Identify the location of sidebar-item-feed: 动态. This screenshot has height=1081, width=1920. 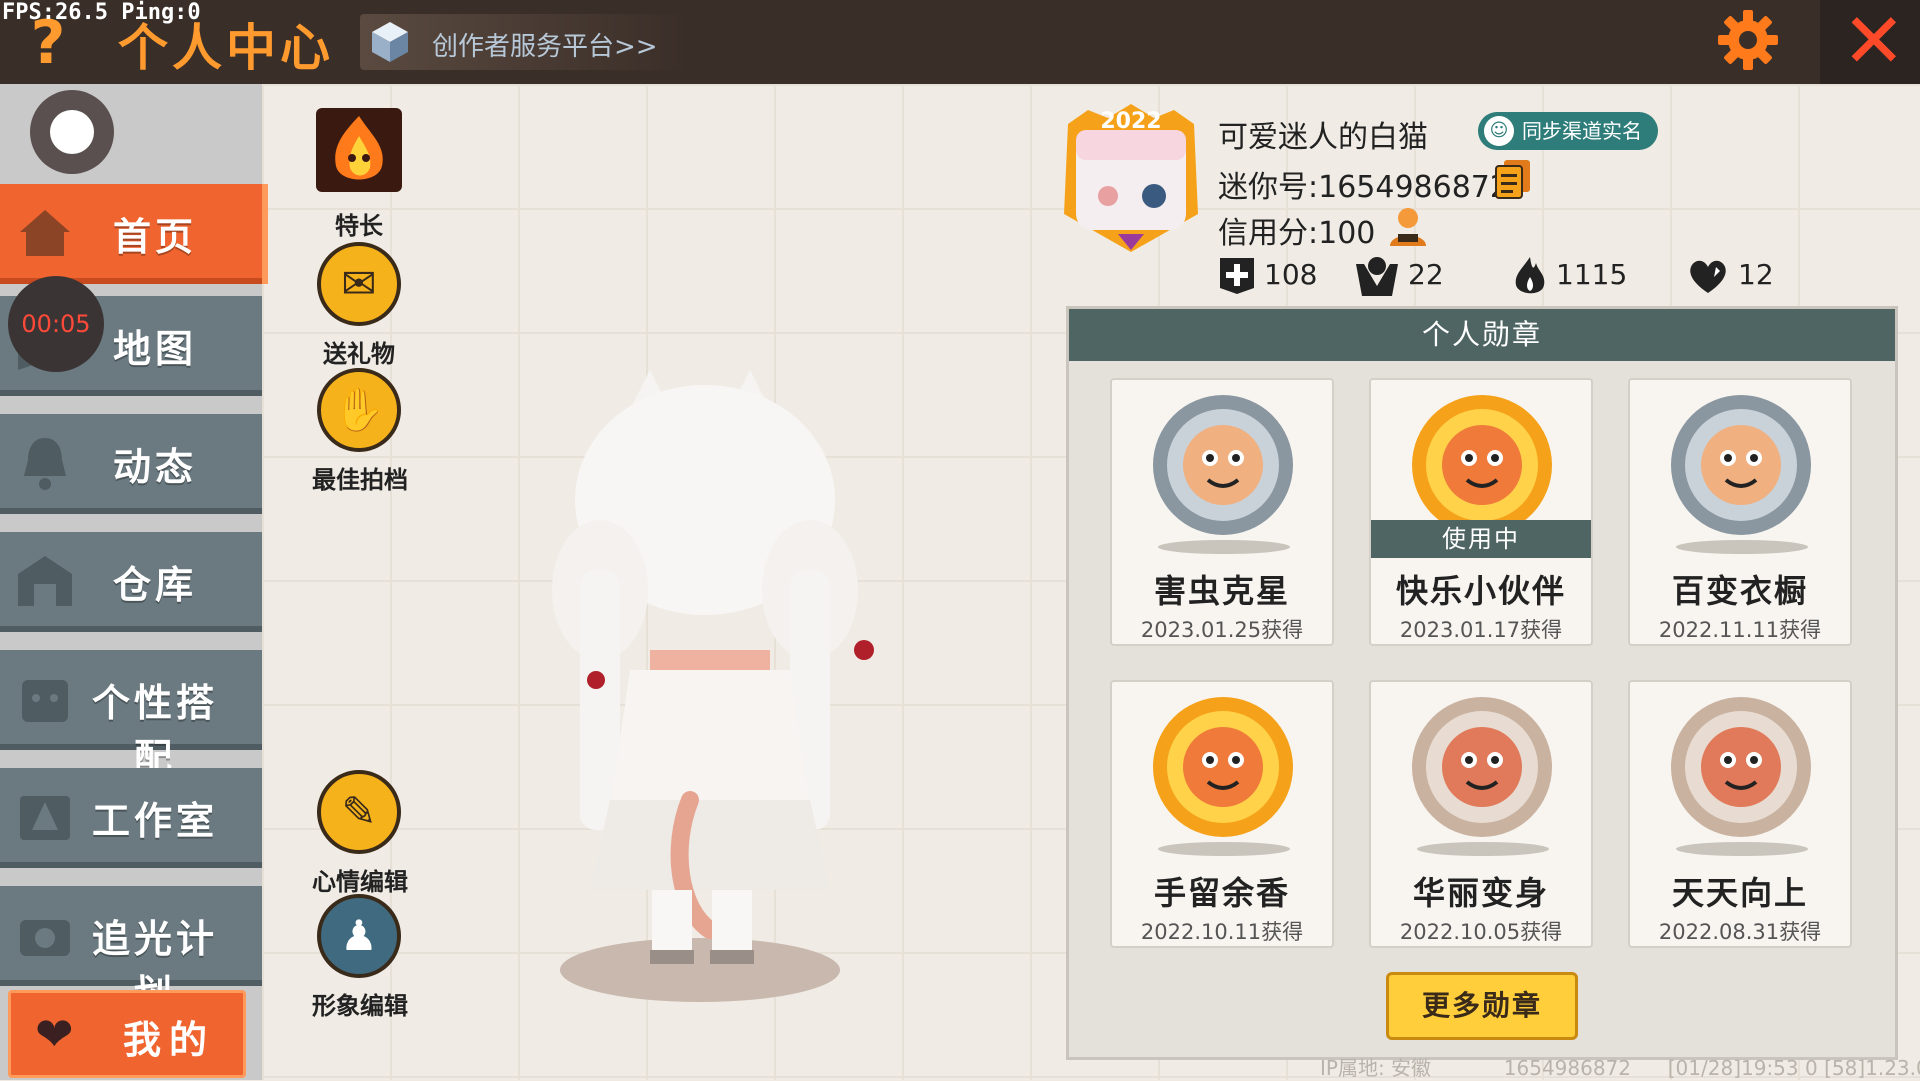
(131, 464).